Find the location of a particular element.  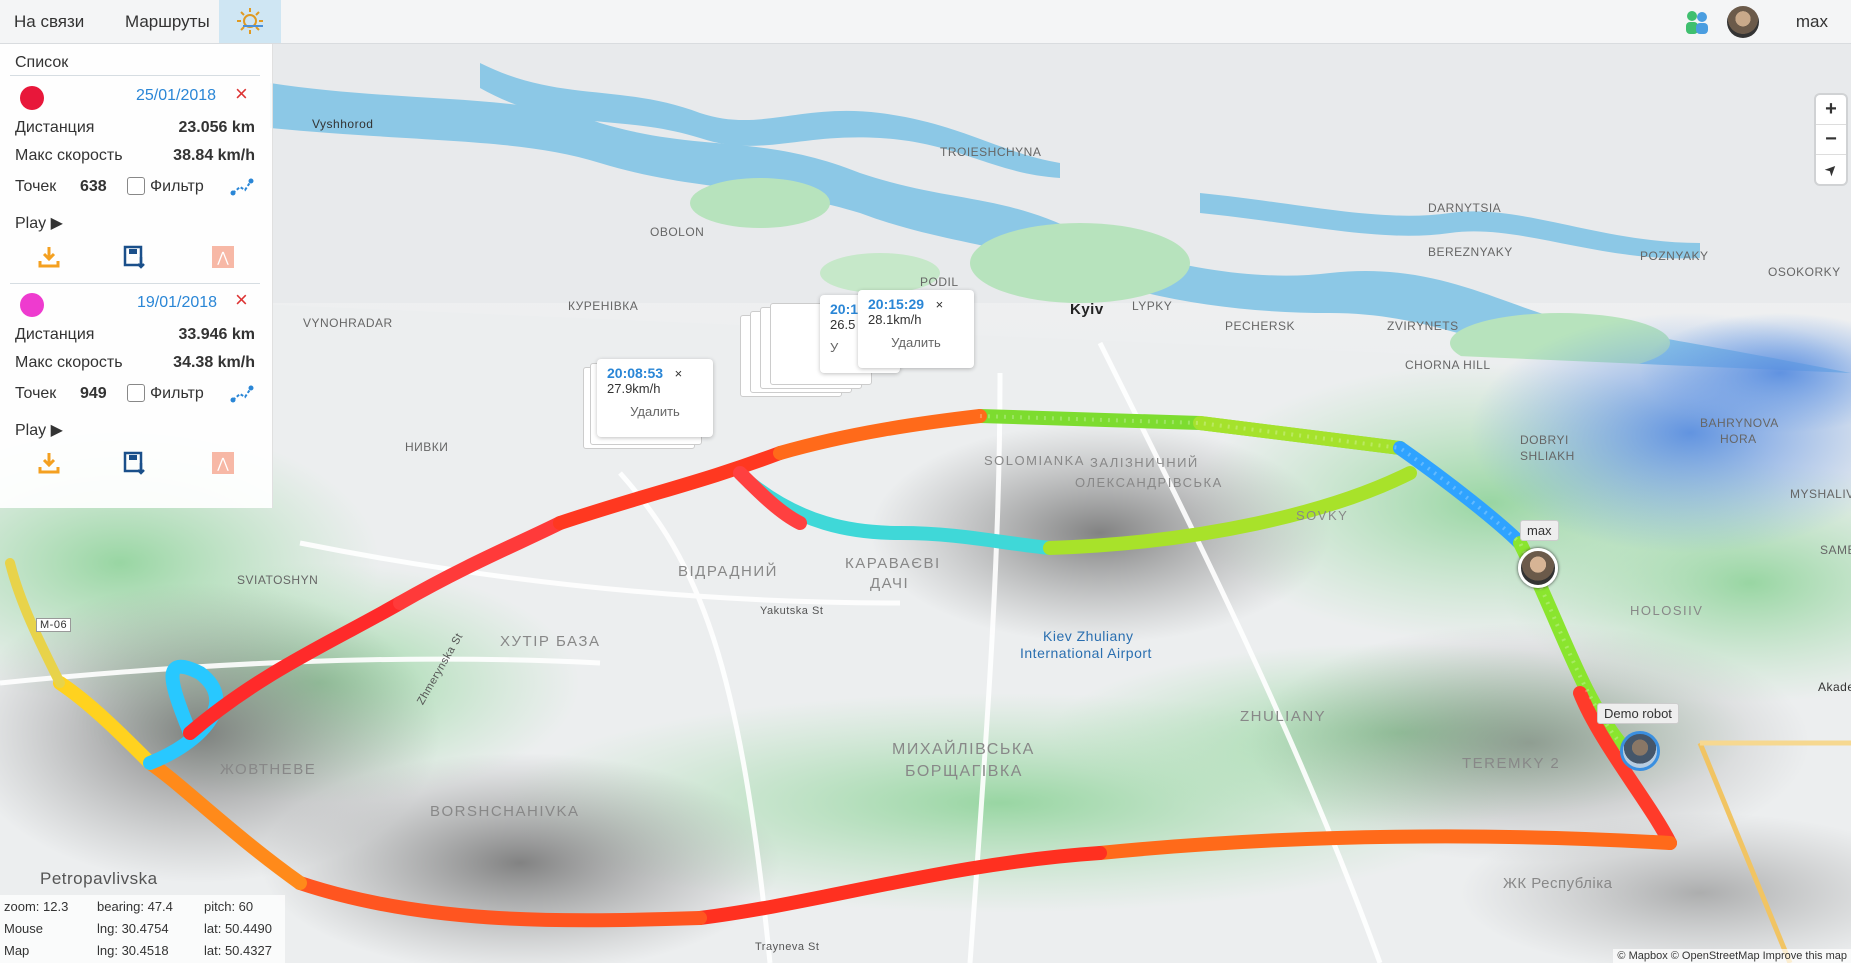

max-speed-value: 34.38 km/h is located at coordinates (214, 362).